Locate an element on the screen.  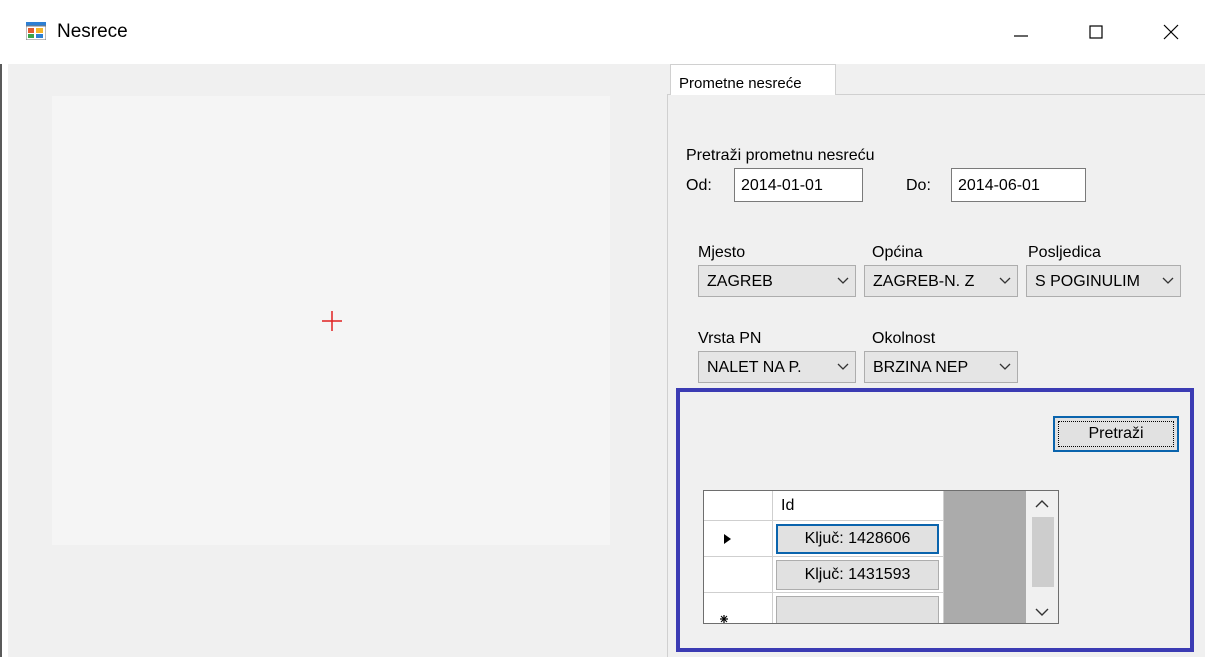
okolnost-label: Okolnost is located at coordinates (904, 338).